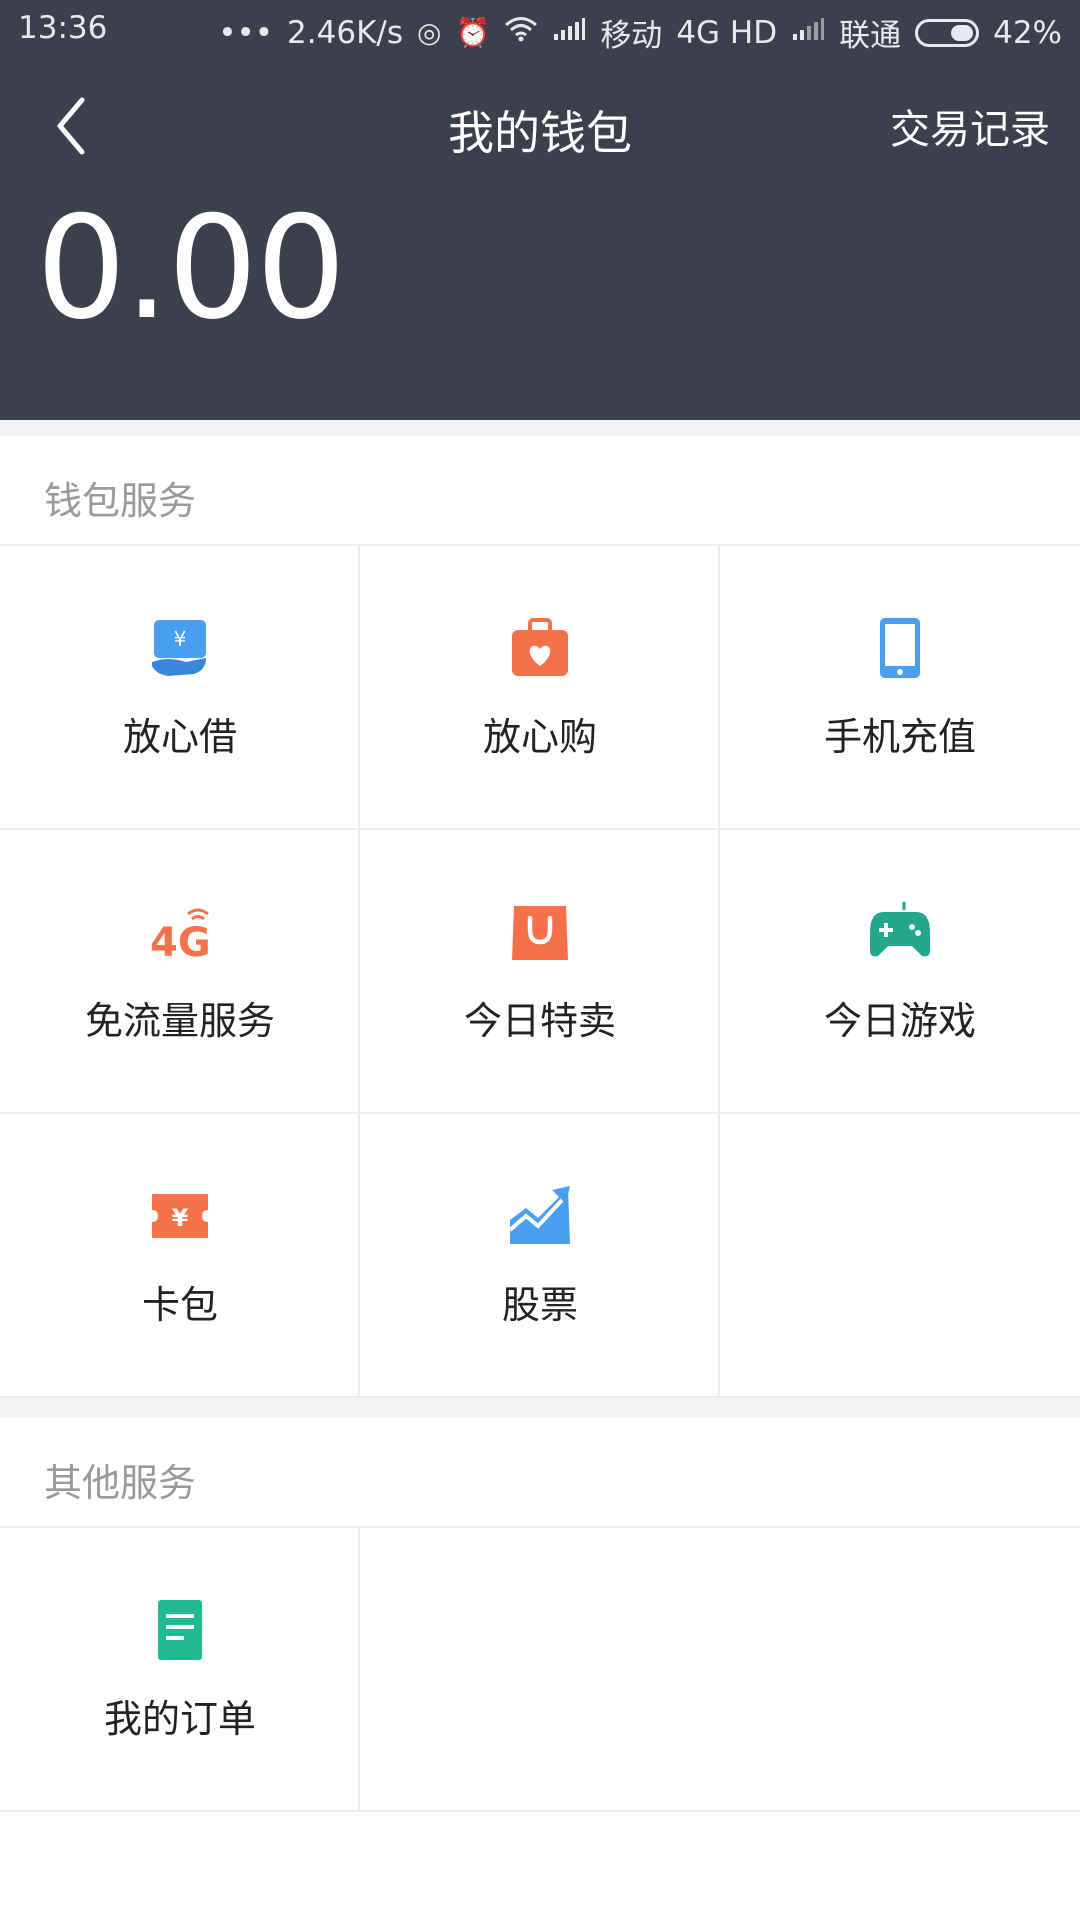  What do you see at coordinates (900, 929) in the screenshot?
I see `gamepad-icon` at bounding box center [900, 929].